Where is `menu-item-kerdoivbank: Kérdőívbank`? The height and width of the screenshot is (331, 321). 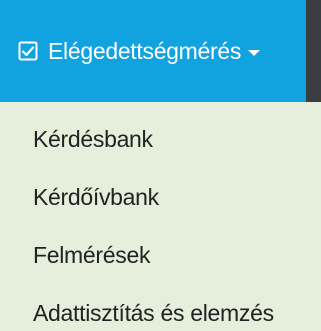
menu-item-kerdoivbank: Kérdőívbank is located at coordinates (96, 197).